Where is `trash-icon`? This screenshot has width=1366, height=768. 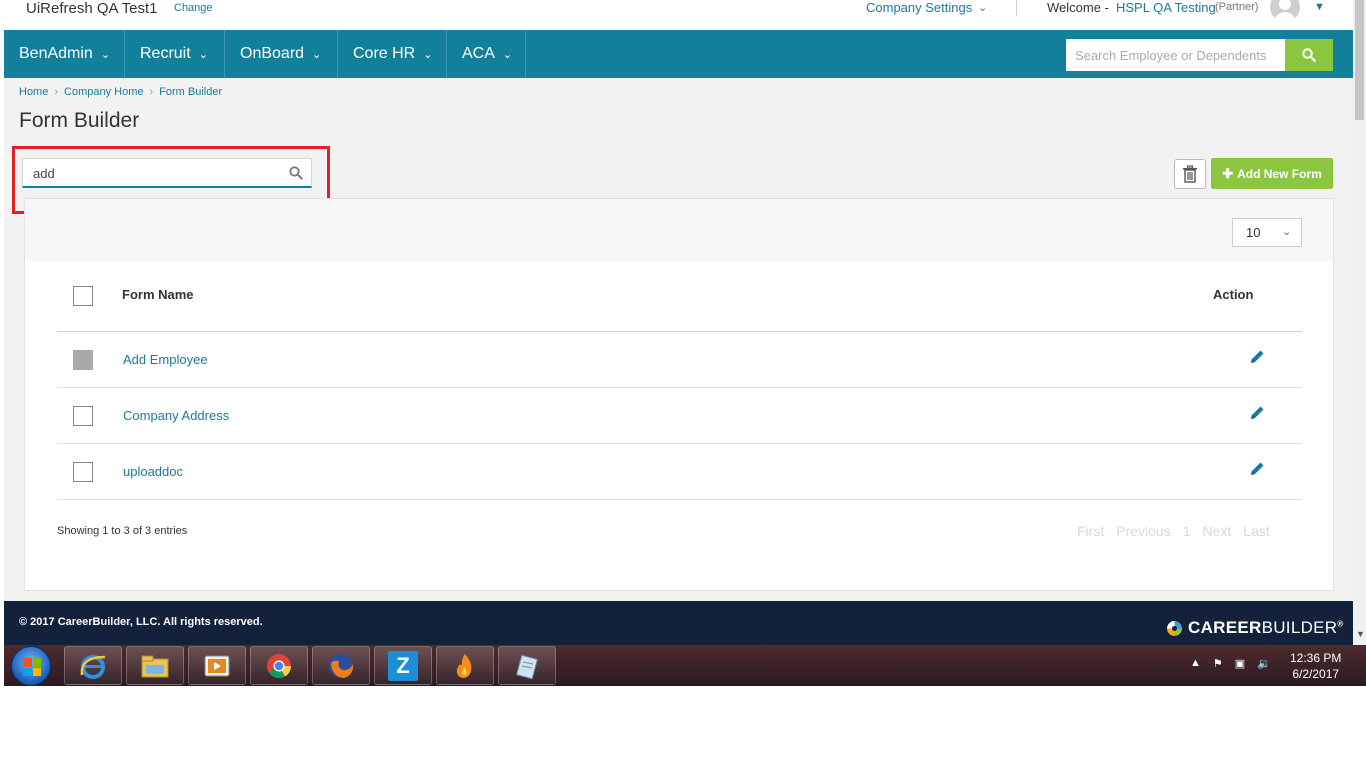 trash-icon is located at coordinates (1190, 174).